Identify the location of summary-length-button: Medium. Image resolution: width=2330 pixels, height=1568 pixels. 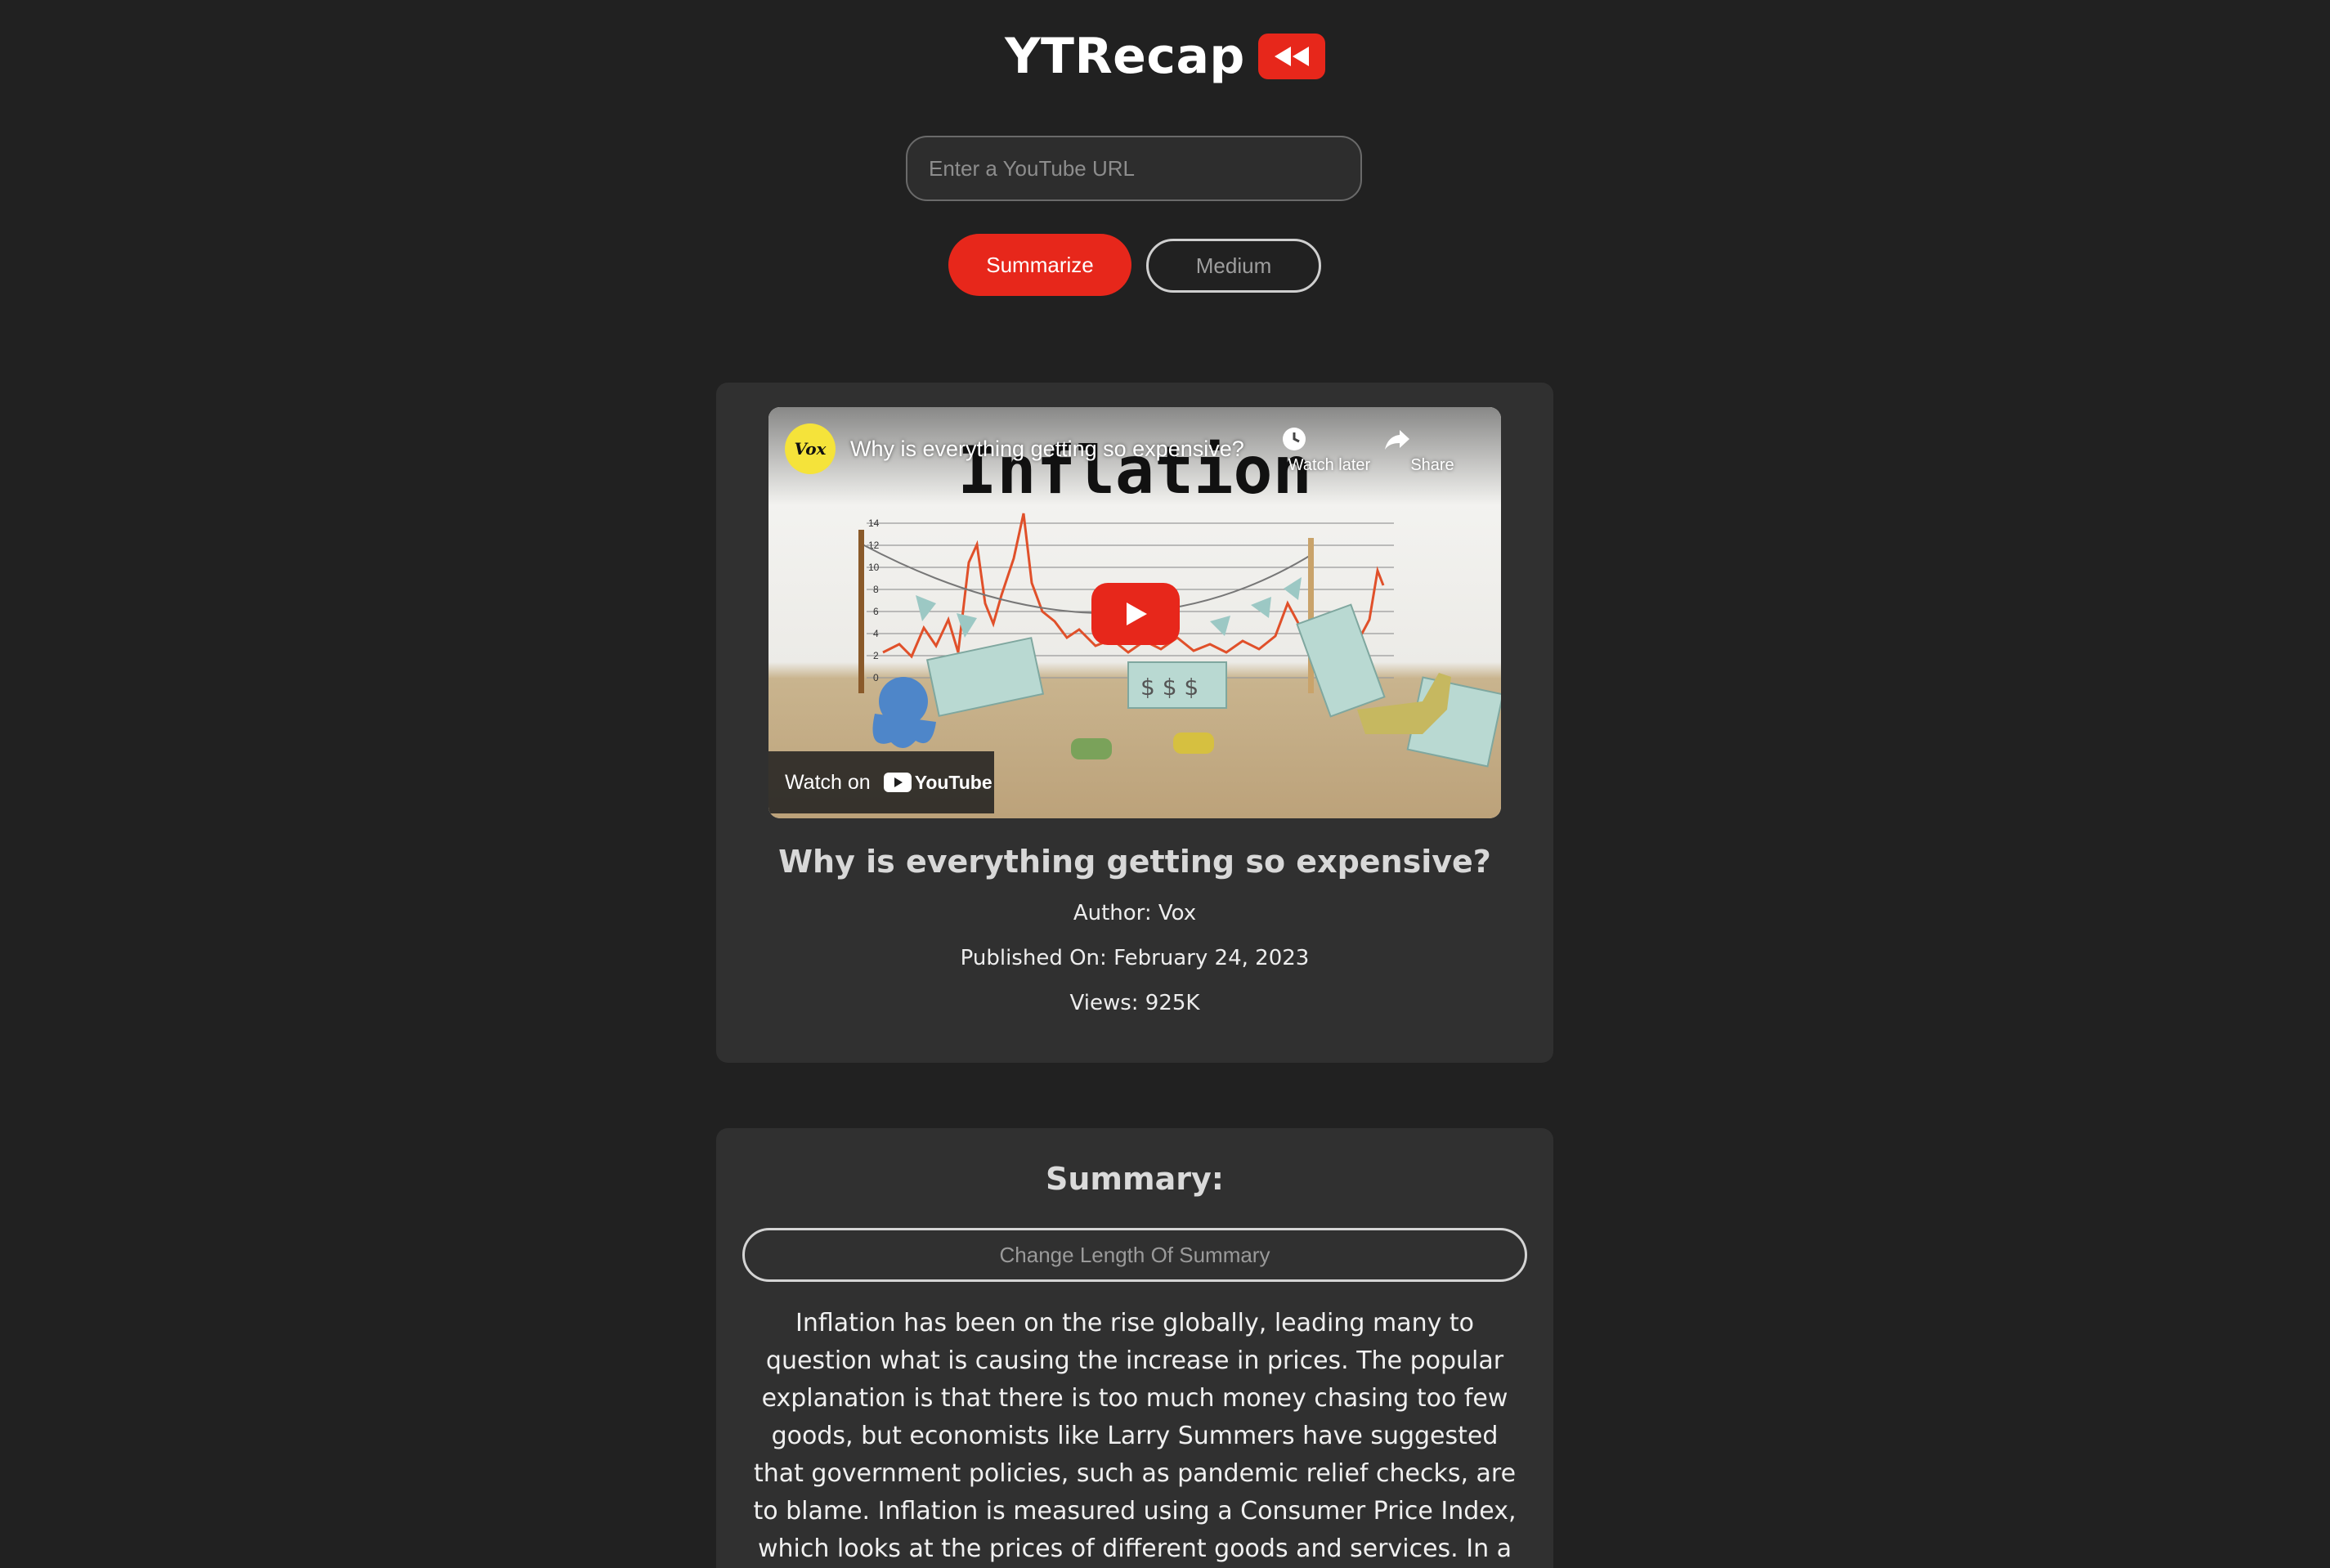
(1233, 266).